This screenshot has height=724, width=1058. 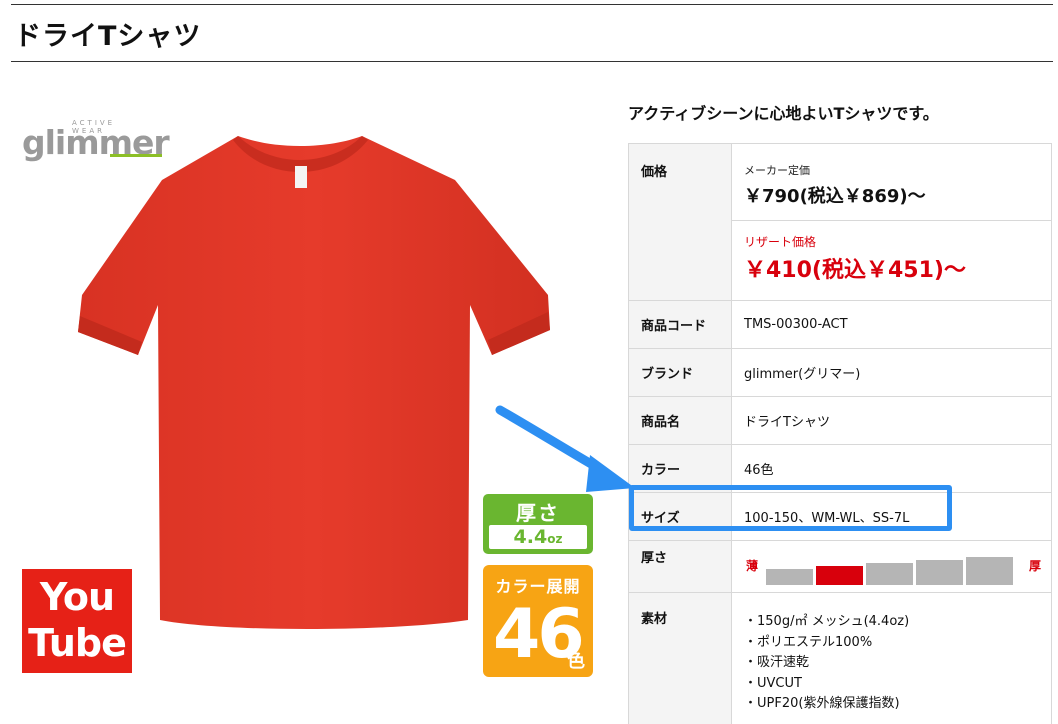 I want to click on price-divider, so click(x=891, y=220).